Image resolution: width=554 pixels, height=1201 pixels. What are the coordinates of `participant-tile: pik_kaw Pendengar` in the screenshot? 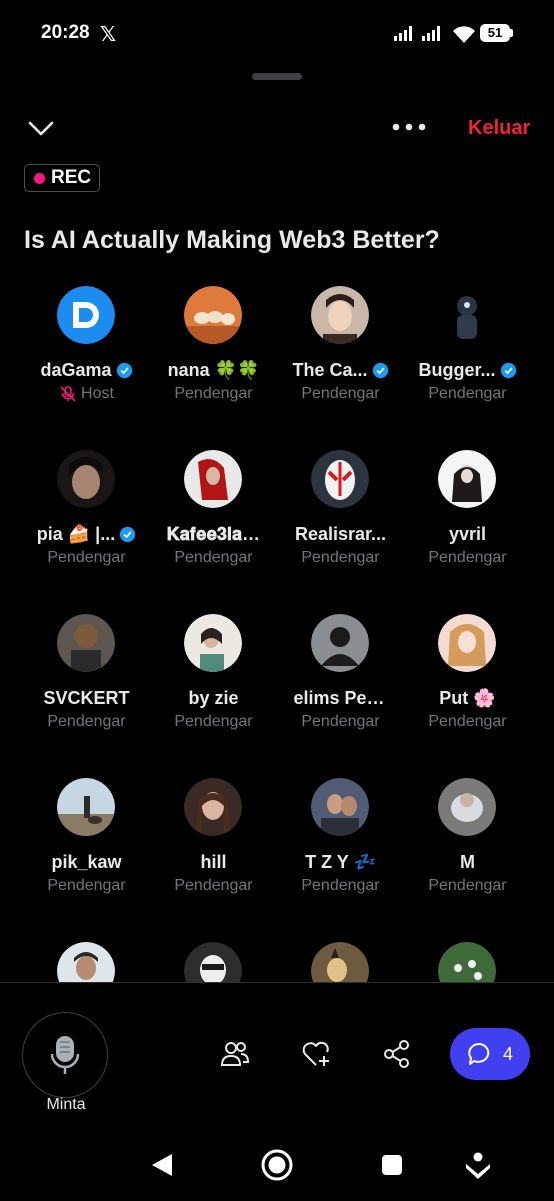 It's located at (86, 847).